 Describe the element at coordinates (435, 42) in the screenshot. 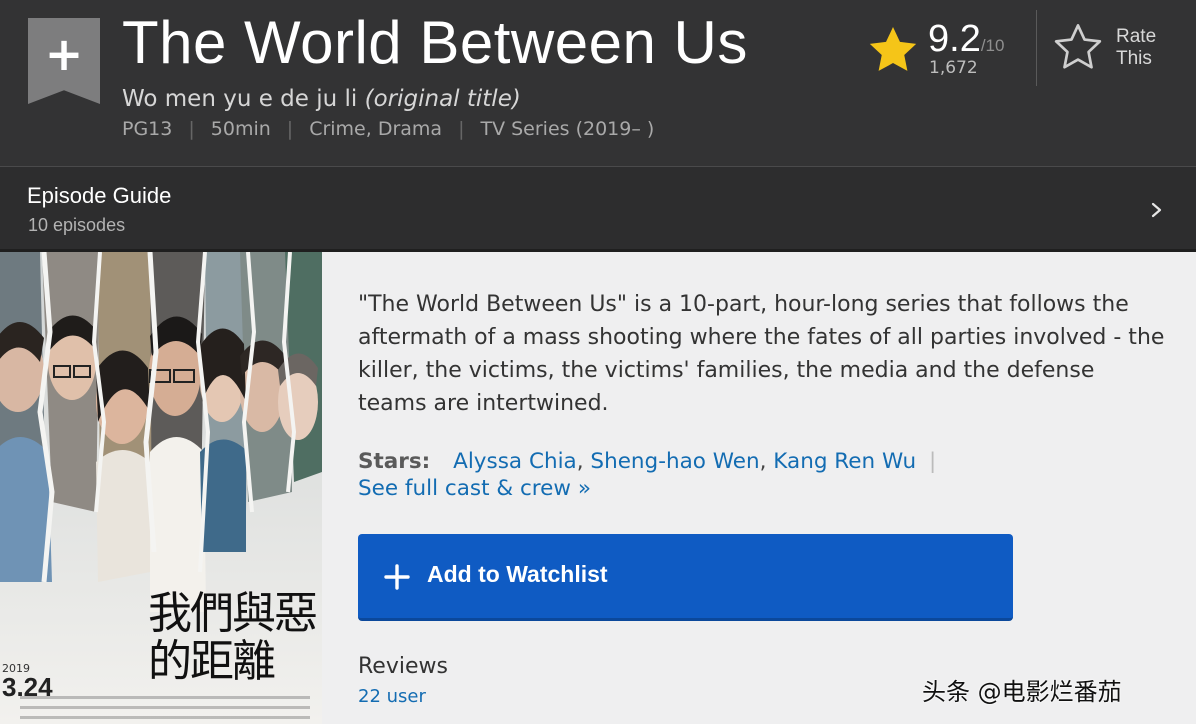

I see `page-title: The World Between Us` at that location.